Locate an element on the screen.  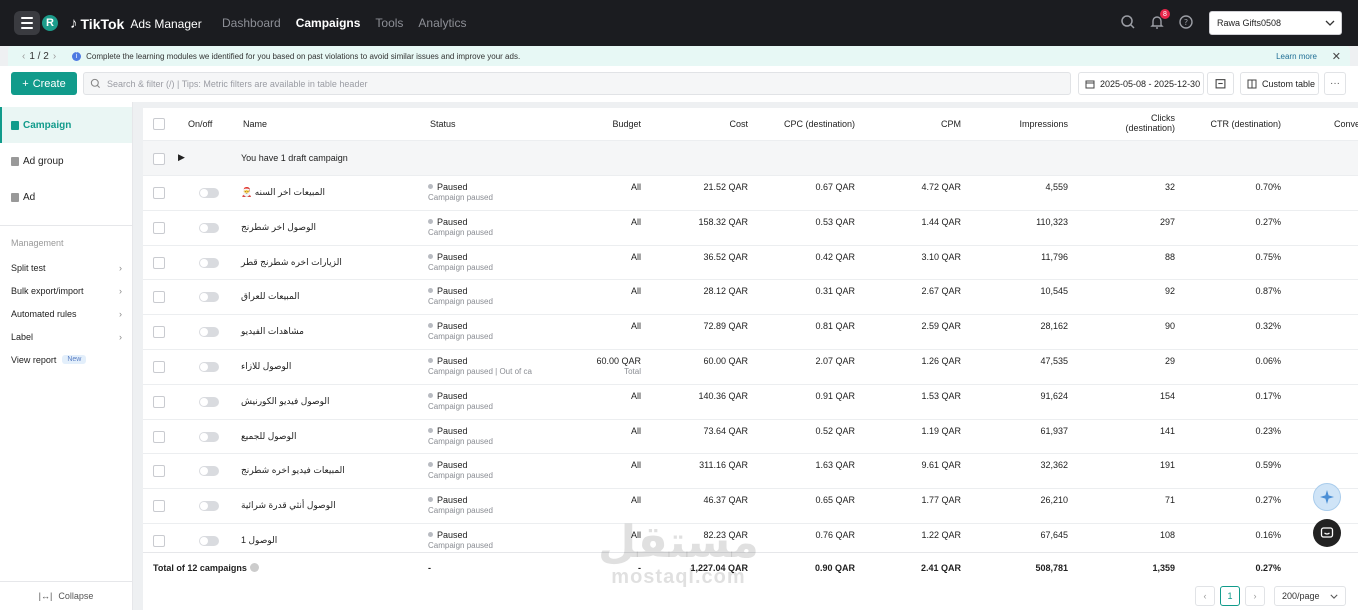
budget-value: All is located at coordinates (635, 291).